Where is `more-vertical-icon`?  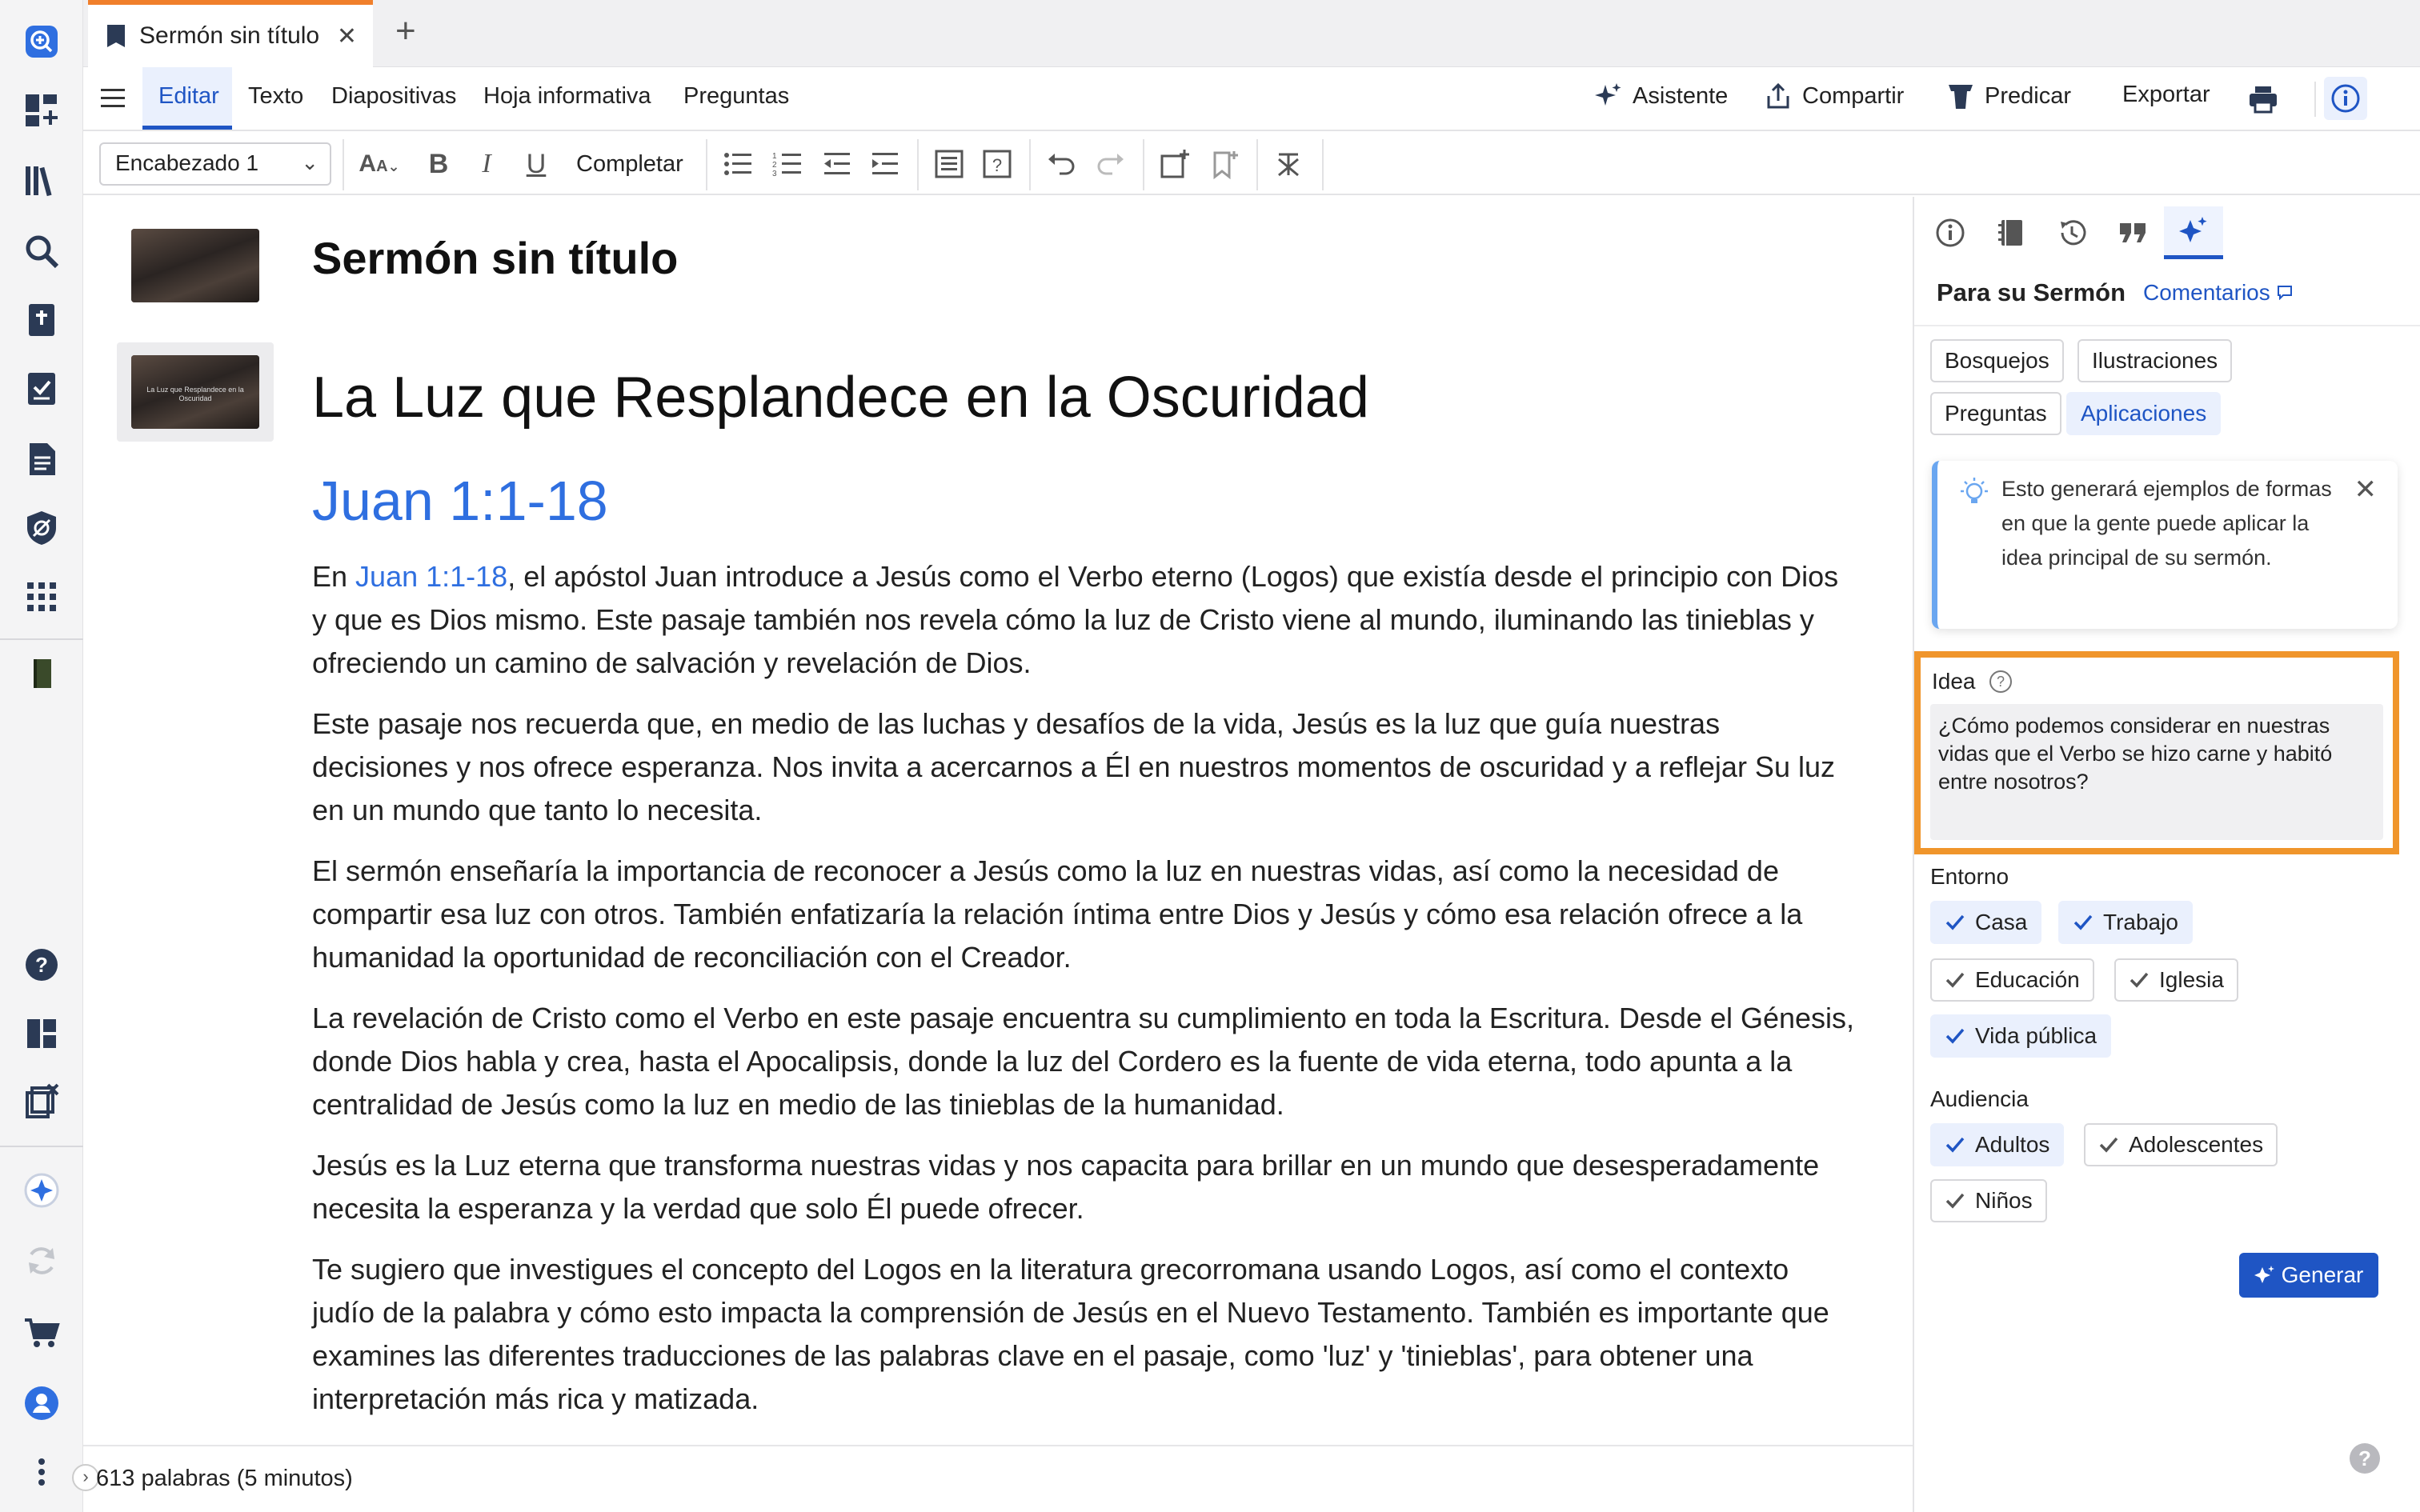
more-vertical-icon is located at coordinates (42, 1472).